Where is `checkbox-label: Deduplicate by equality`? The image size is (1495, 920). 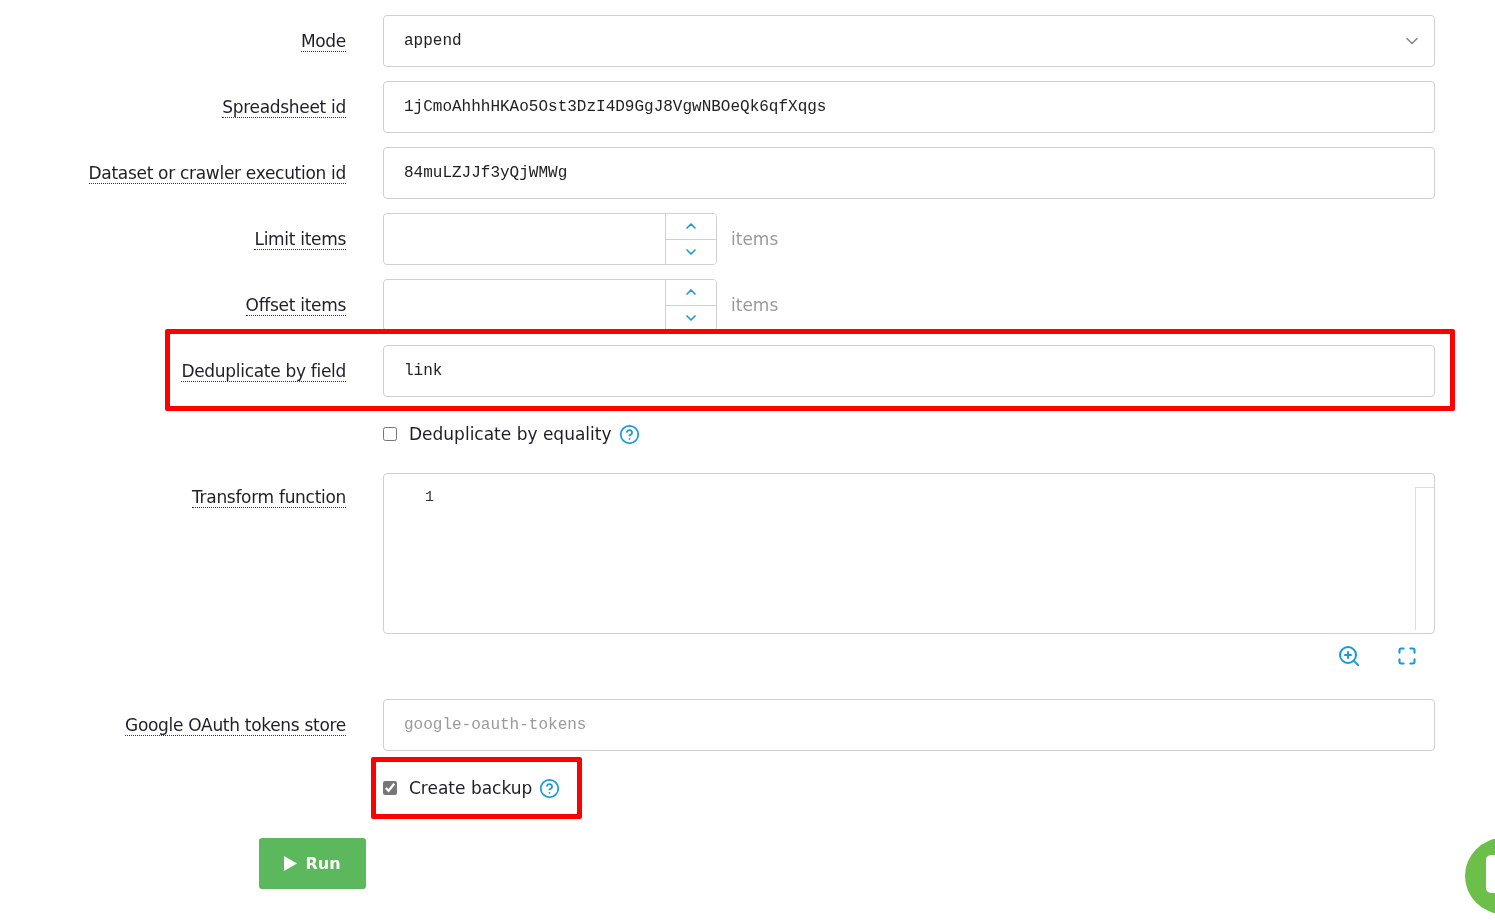 checkbox-label: Deduplicate by equality is located at coordinates (510, 434).